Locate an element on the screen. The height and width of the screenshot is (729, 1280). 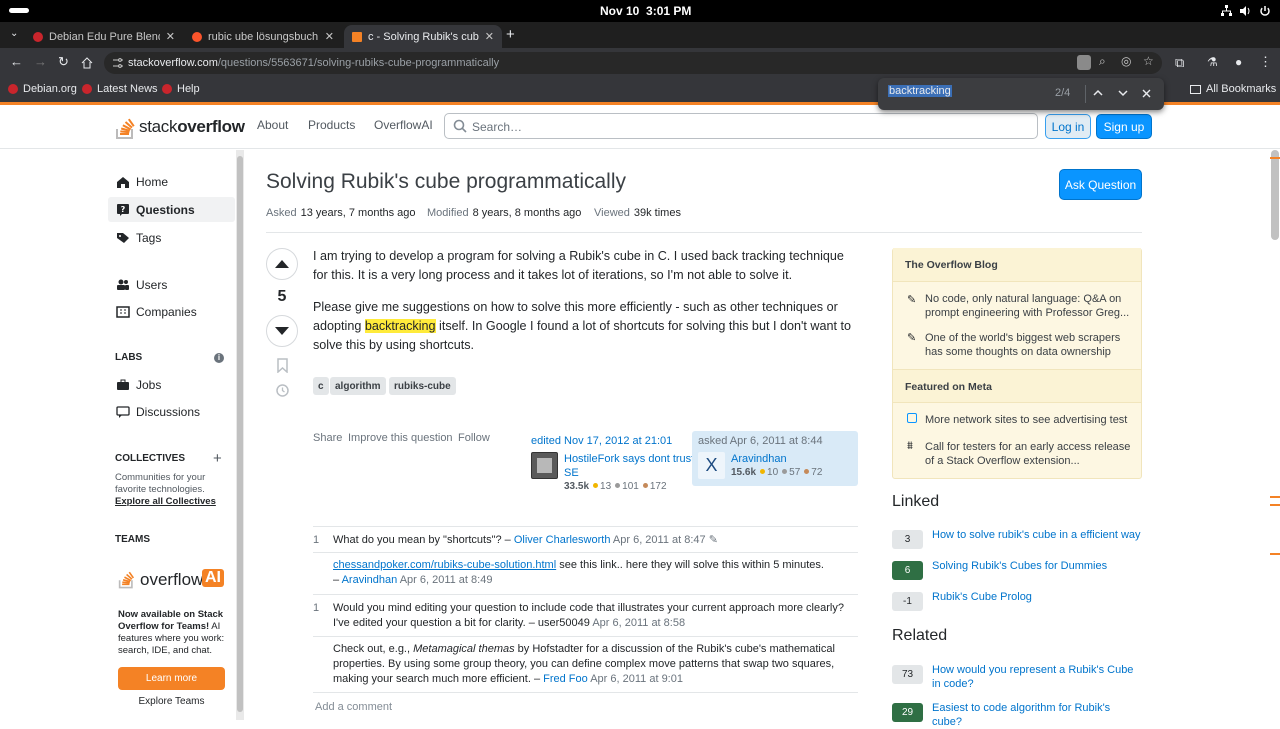
reader-mode-icon is located at coordinates (1084, 62).